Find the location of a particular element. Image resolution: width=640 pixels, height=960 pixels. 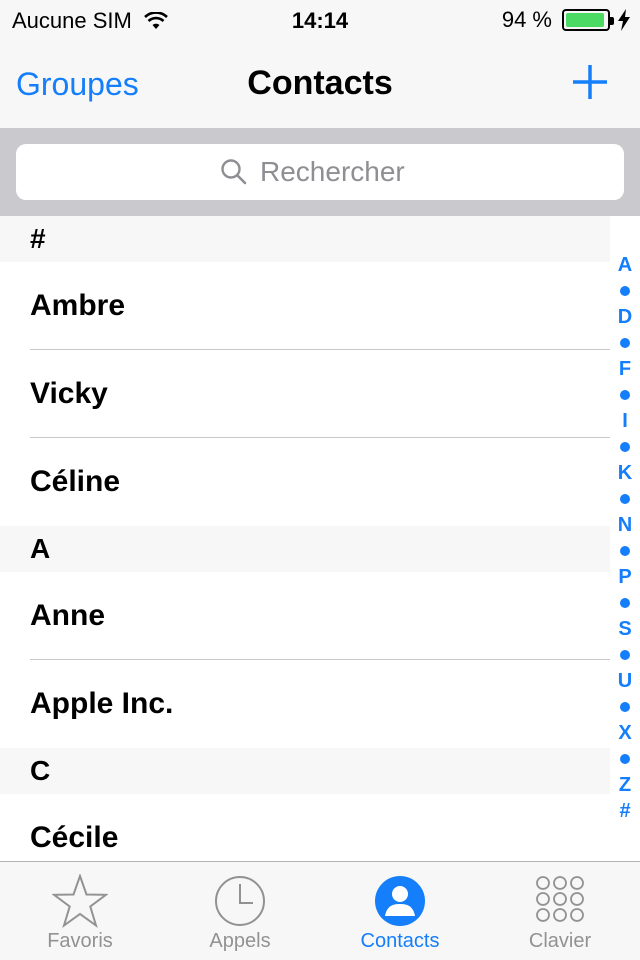

index-letter: P is located at coordinates (624, 577).